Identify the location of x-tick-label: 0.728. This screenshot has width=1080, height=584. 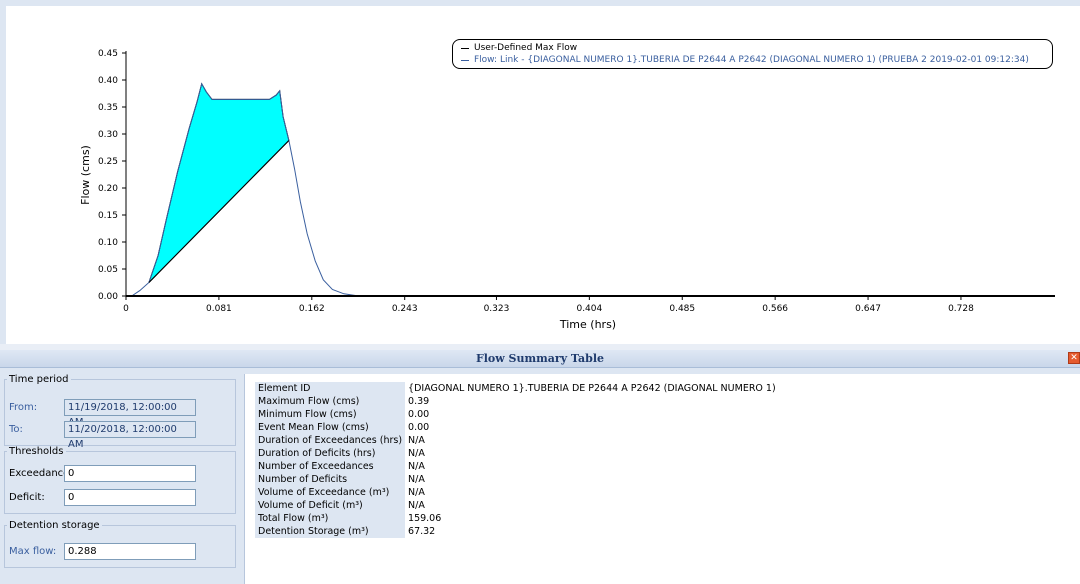
(961, 309).